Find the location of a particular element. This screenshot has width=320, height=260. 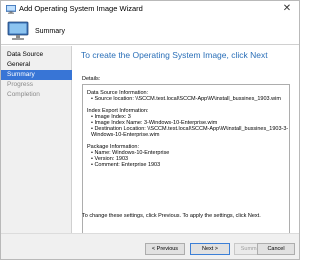

button-bar: < Previous Next > Summary Cancel is located at coordinates (150, 246).